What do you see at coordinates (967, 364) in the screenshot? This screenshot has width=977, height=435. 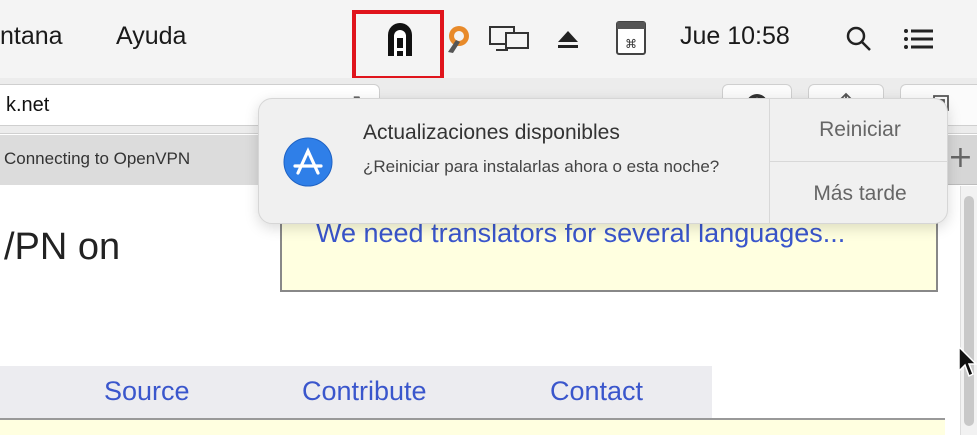 I see `mouse-pointer-icon` at bounding box center [967, 364].